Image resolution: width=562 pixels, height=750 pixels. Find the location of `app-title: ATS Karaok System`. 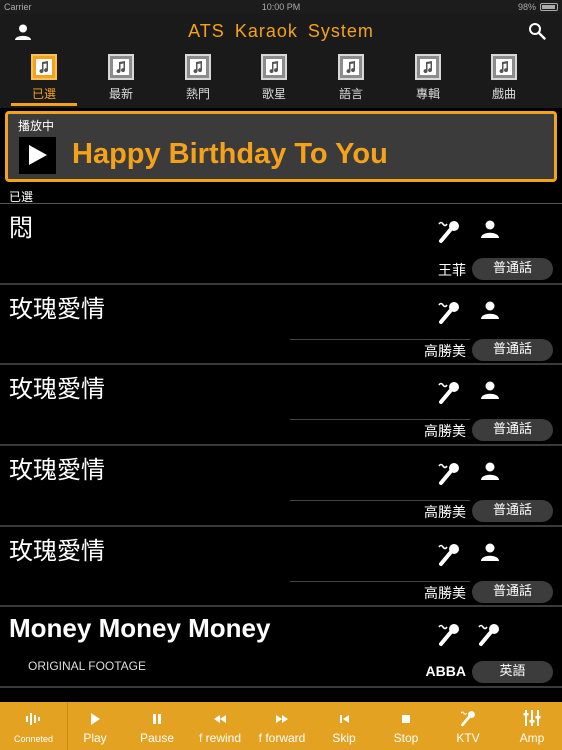

app-title: ATS Karaok System is located at coordinates (281, 31).